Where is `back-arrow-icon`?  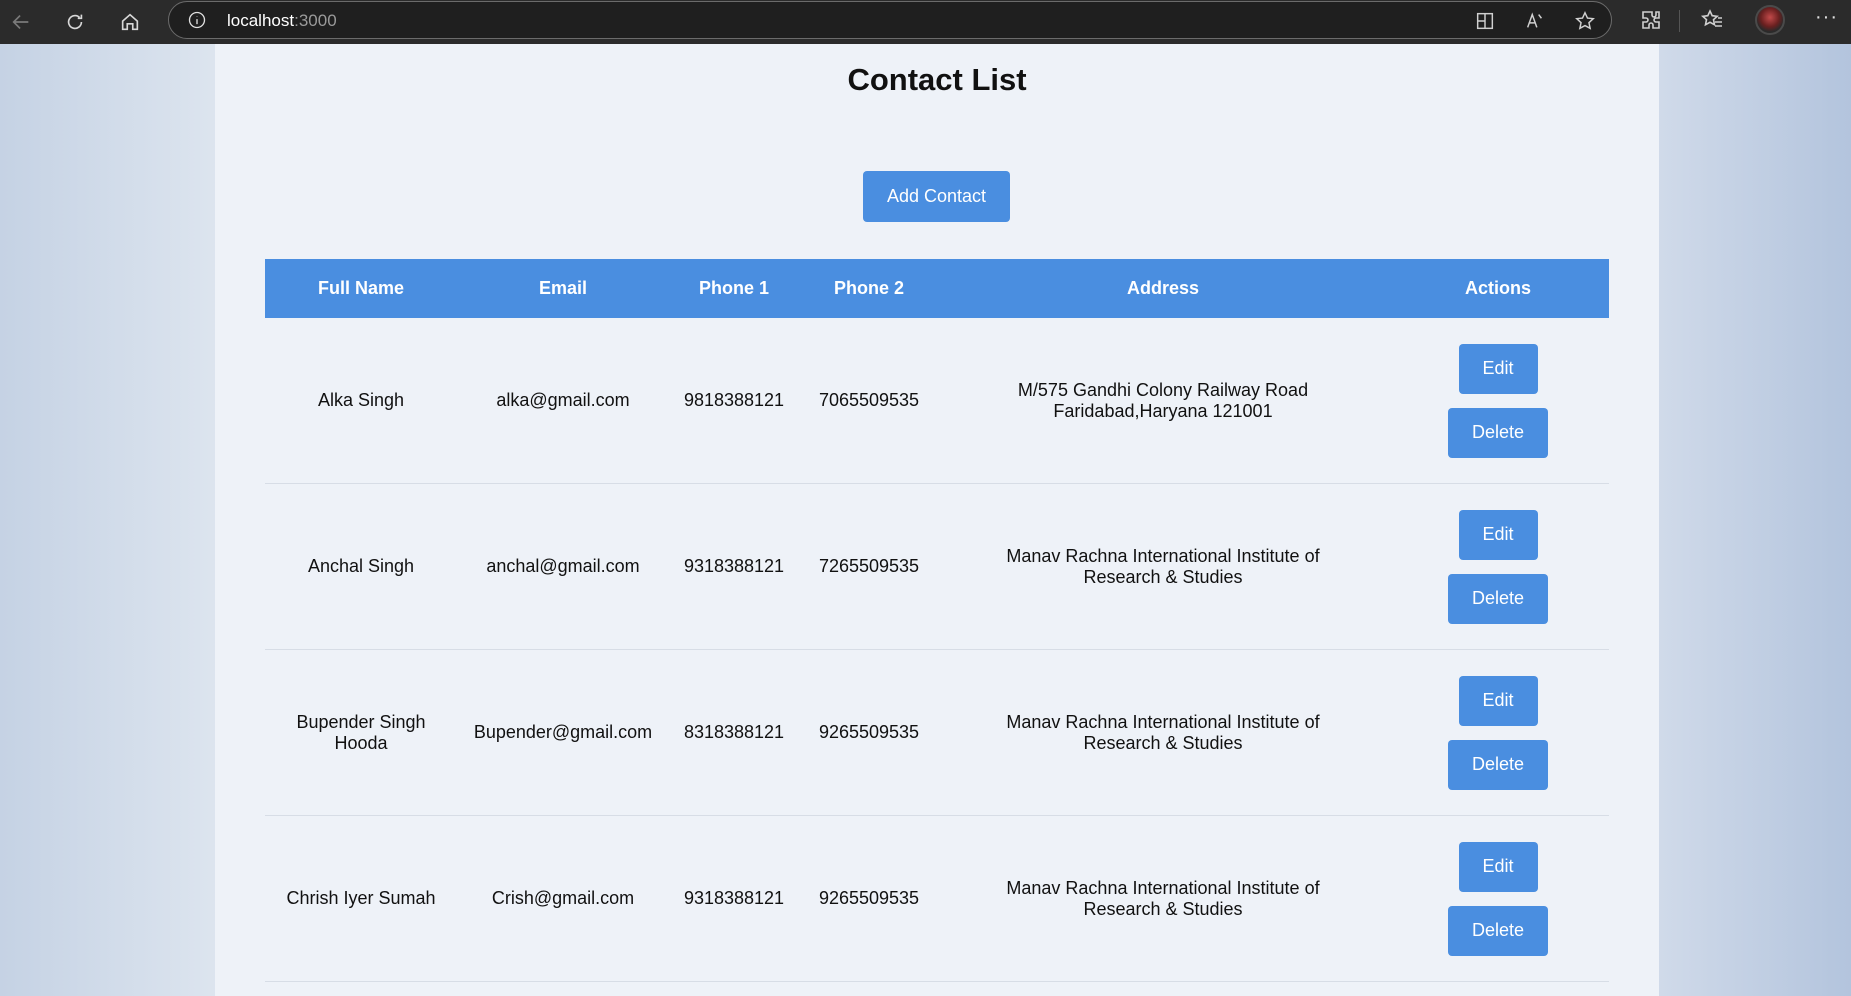 back-arrow-icon is located at coordinates (21, 22).